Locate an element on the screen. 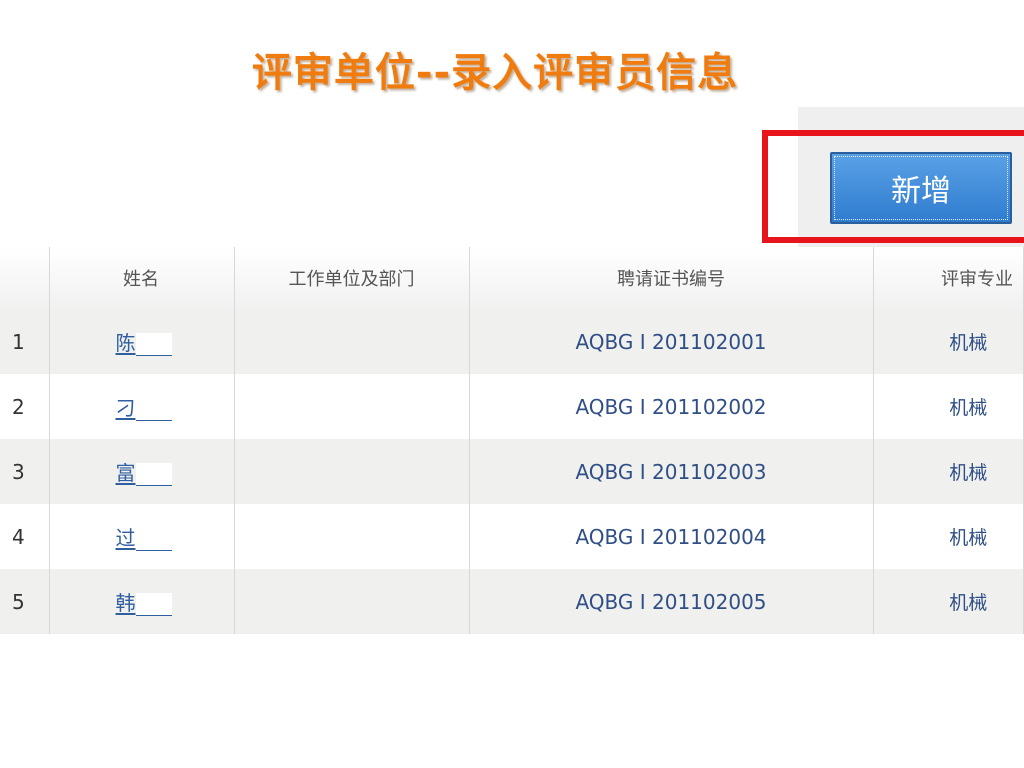 The image size is (1024, 768). table-row: 1 陈 AQBG I 201102001 机械 is located at coordinates (512, 341).